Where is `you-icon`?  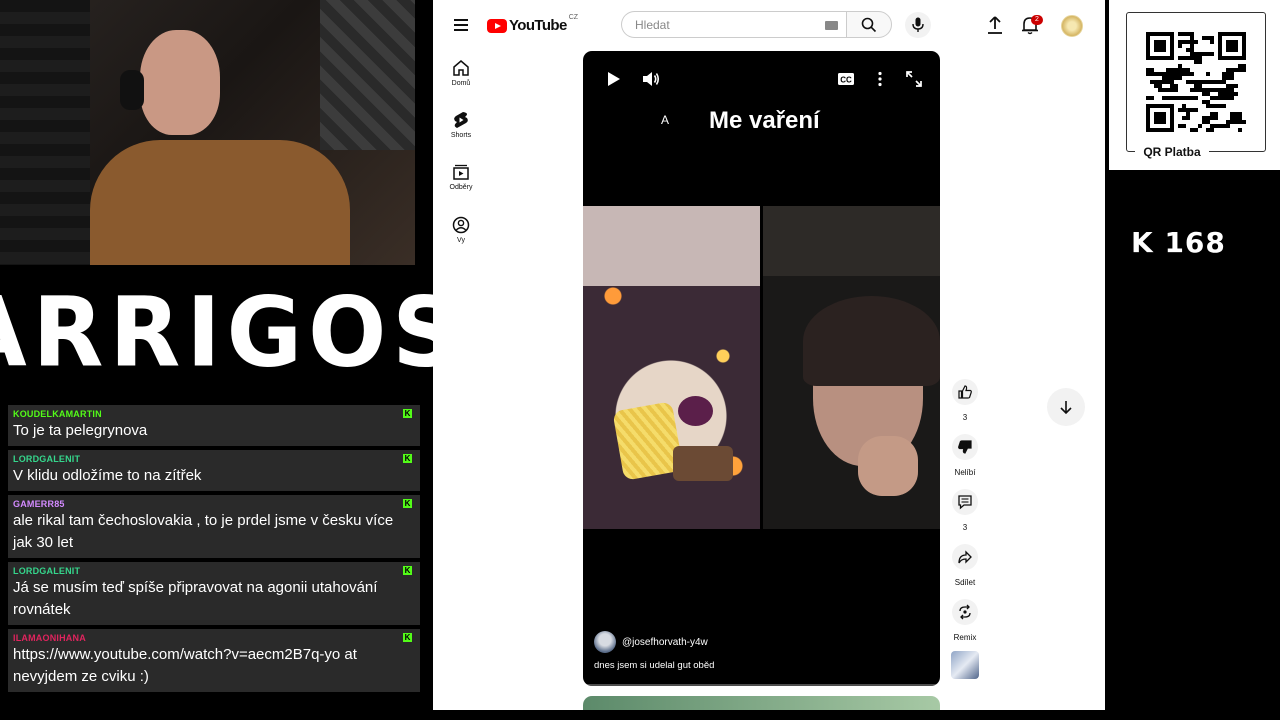
you-icon is located at coordinates (461, 225).